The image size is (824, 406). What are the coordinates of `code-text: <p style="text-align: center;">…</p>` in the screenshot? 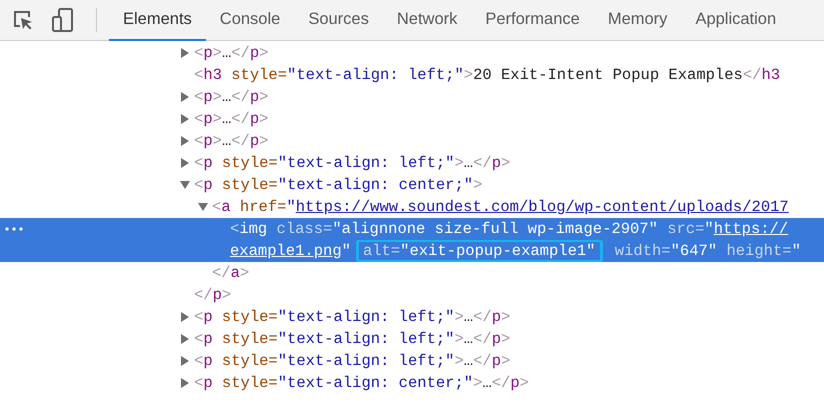 It's located at (361, 383).